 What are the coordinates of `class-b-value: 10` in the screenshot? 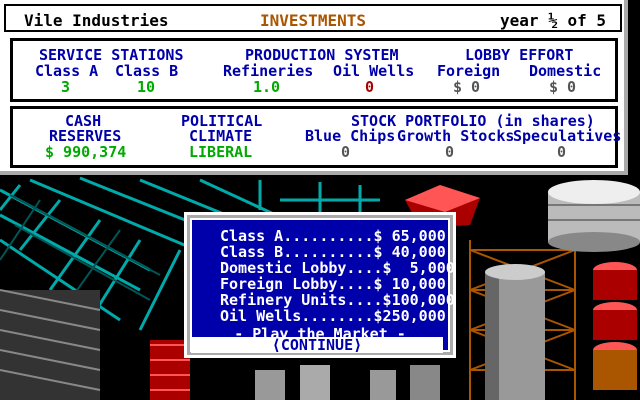 It's located at (146, 87).